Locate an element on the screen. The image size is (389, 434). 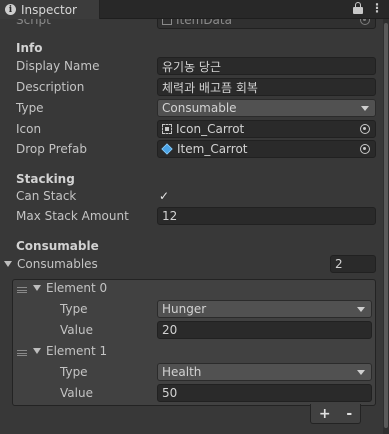
can-stack-label-text: Can Stack is located at coordinates (46, 196).